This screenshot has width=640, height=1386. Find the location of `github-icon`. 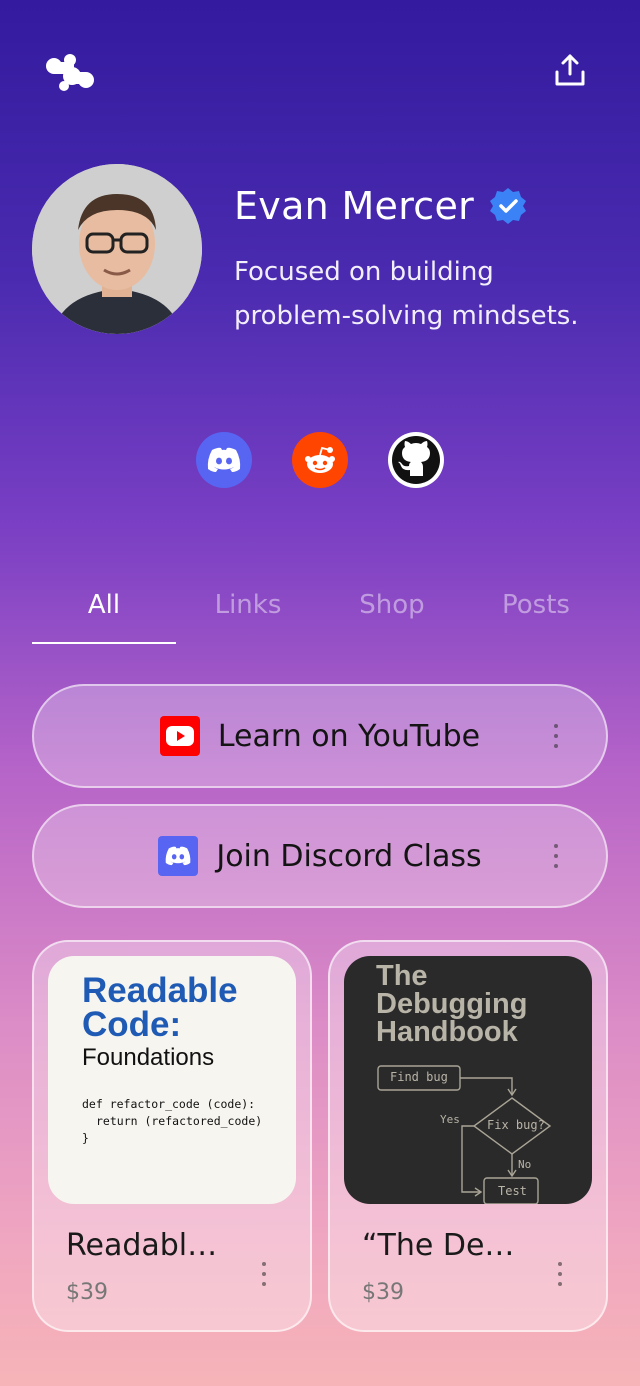

github-icon is located at coordinates (416, 460).